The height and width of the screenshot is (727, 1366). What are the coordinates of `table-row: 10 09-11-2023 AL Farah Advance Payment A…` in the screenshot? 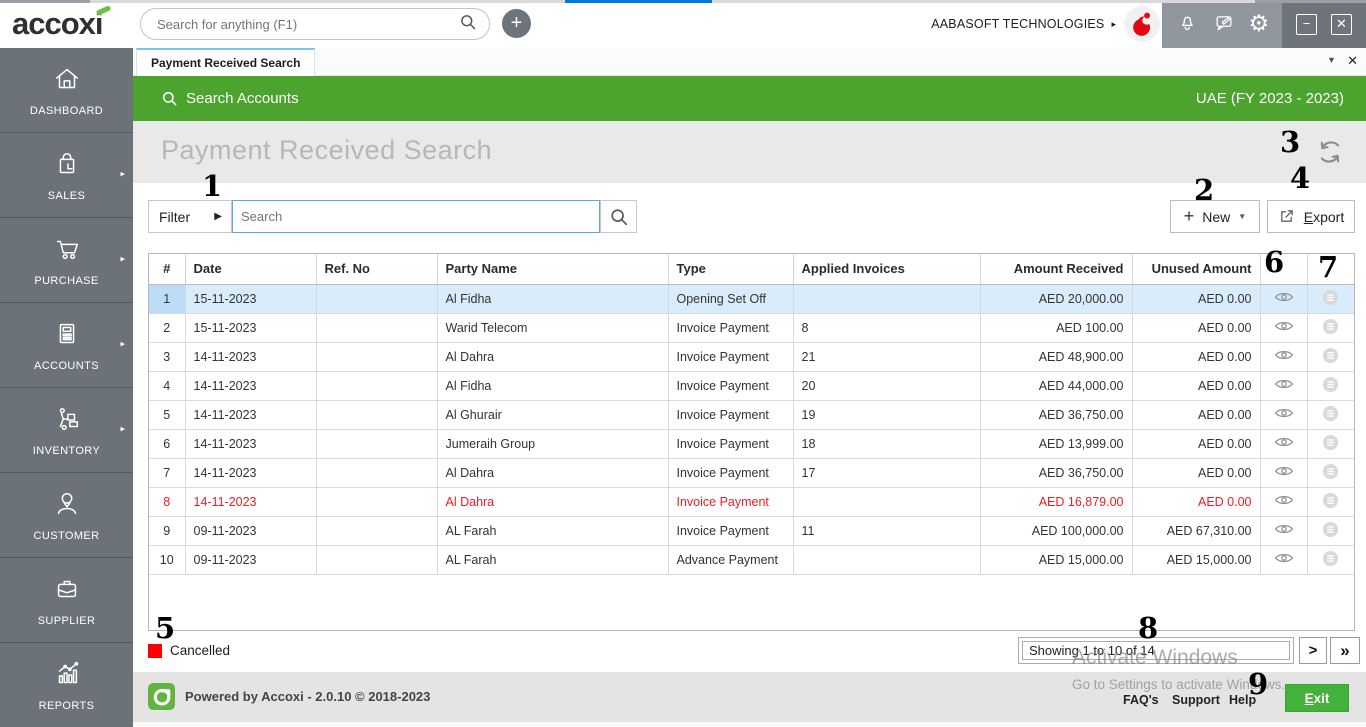 It's located at (751, 560).